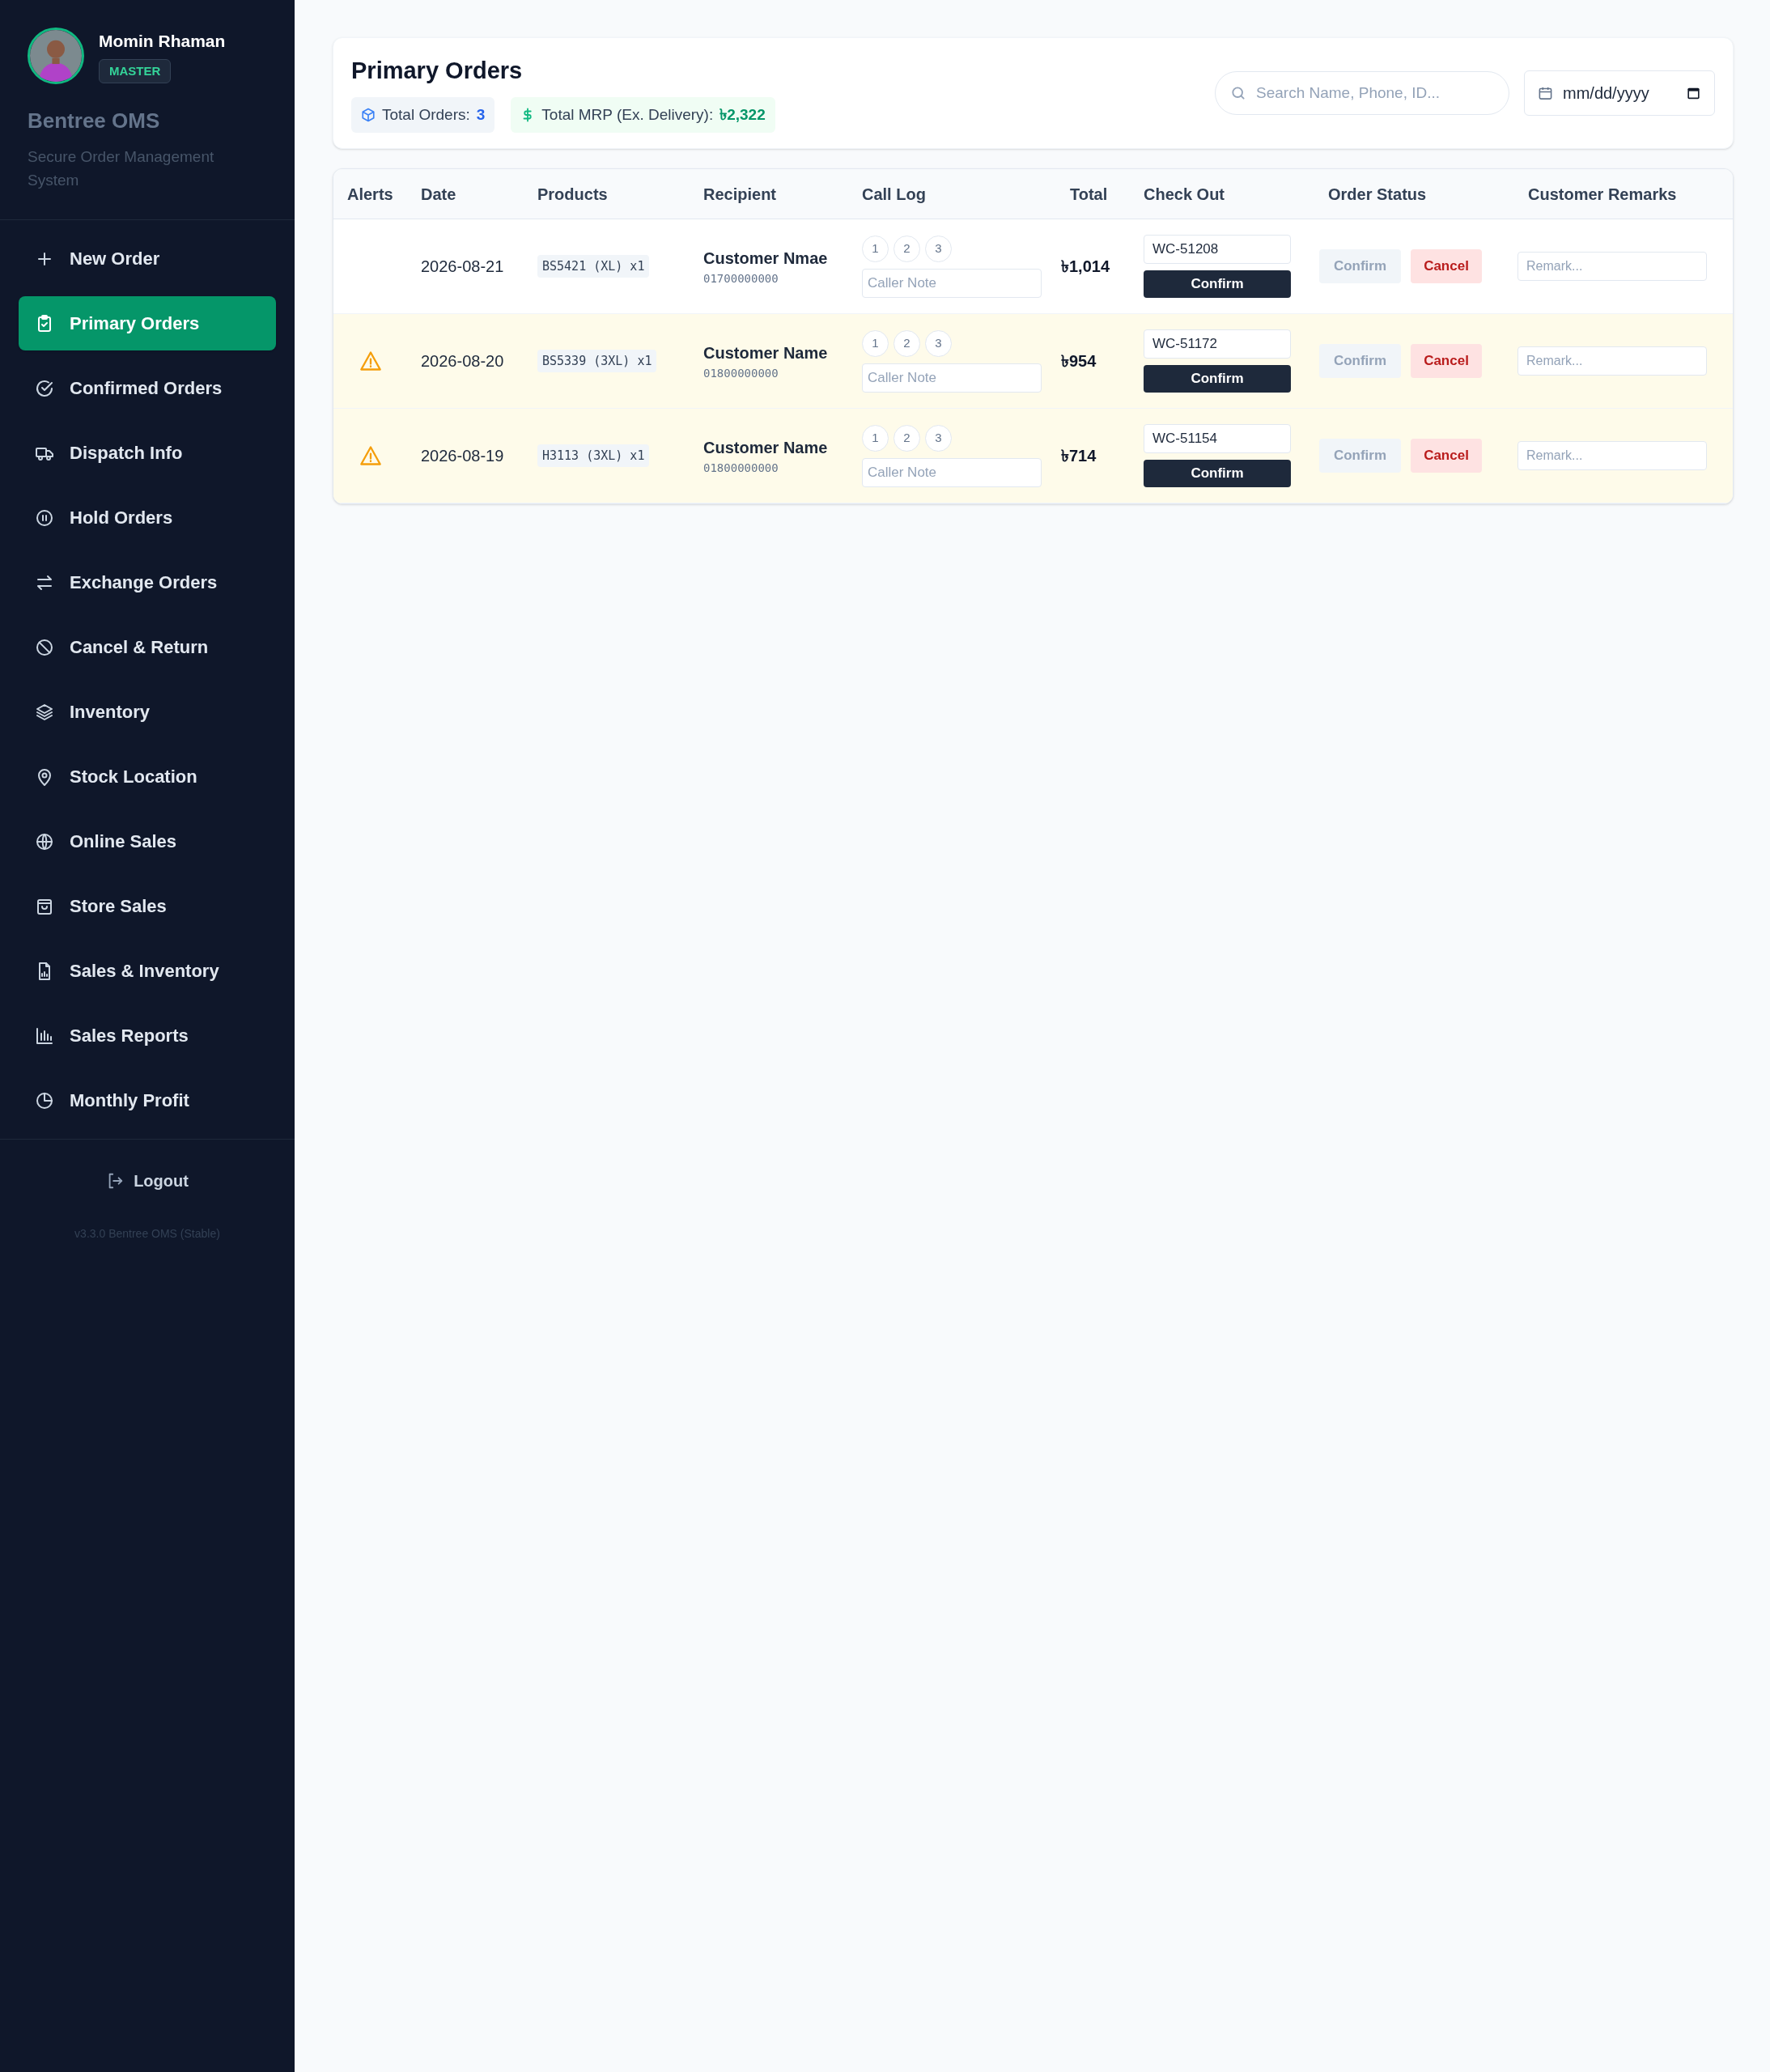  What do you see at coordinates (740, 194) in the screenshot?
I see `column-header: Recipient` at bounding box center [740, 194].